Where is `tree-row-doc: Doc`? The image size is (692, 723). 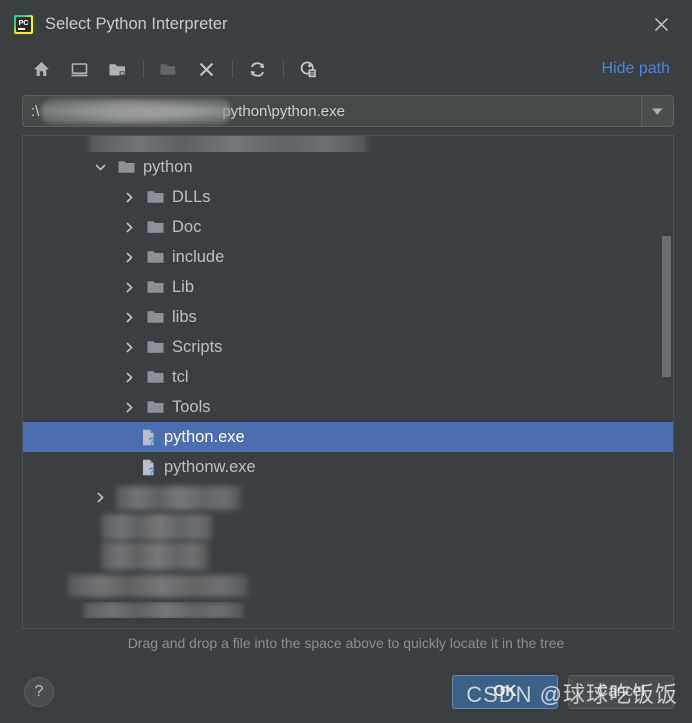 tree-row-doc: Doc is located at coordinates (348, 227).